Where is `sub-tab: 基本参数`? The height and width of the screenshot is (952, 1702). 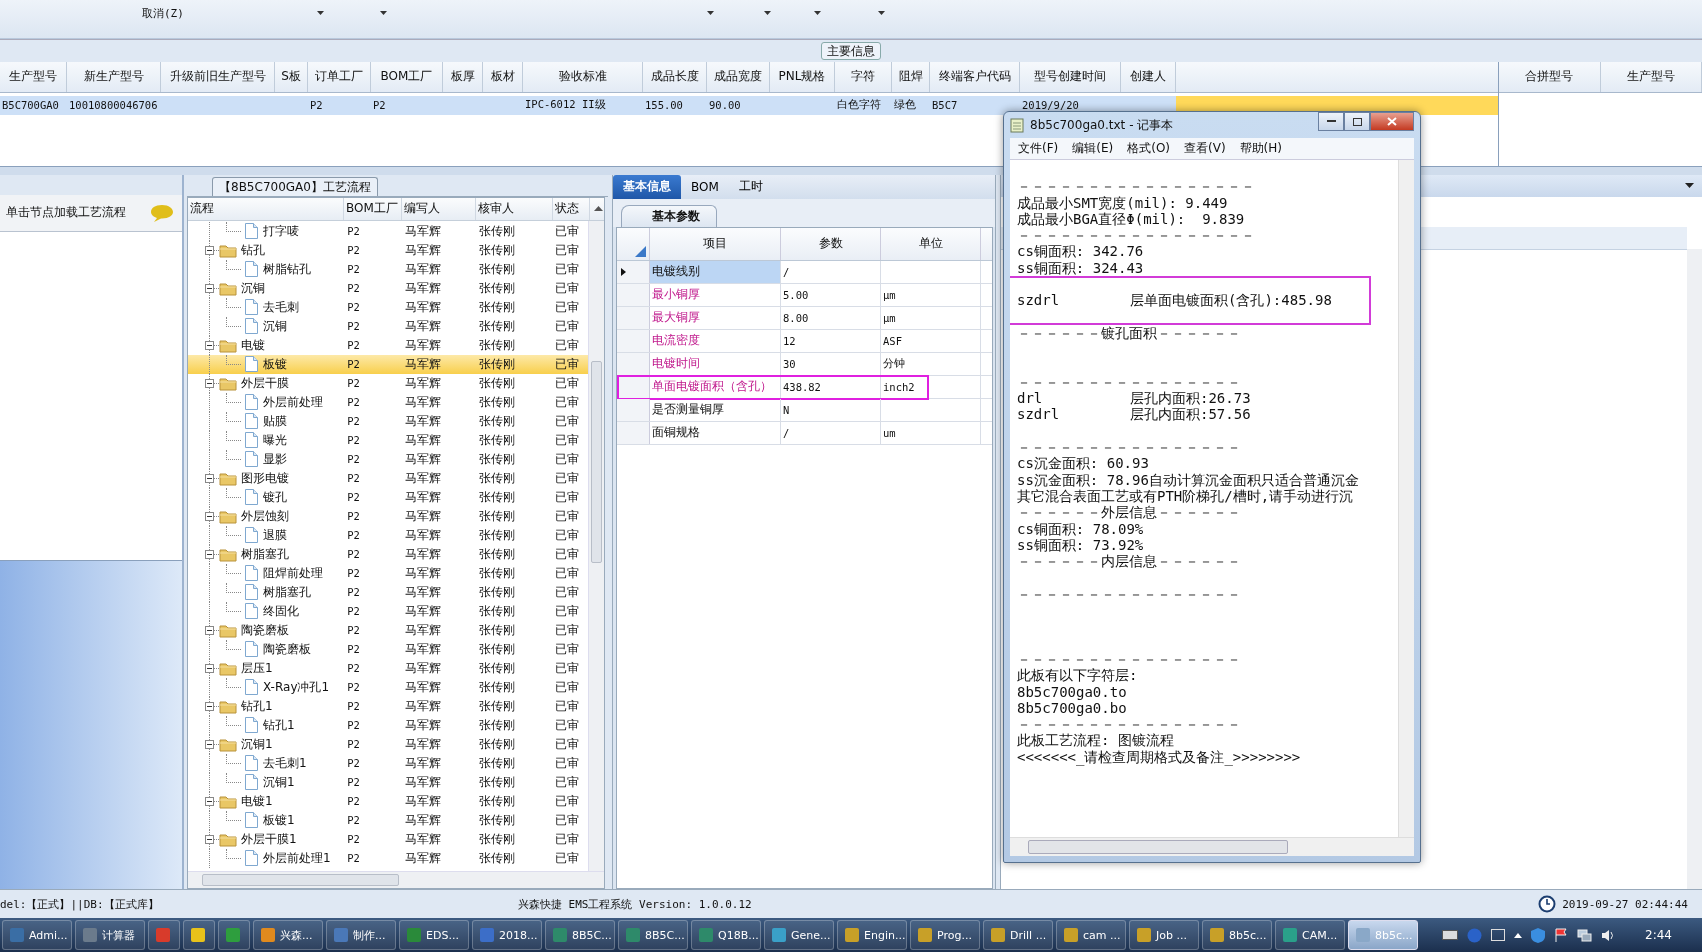
sub-tab: 基本参数 is located at coordinates (669, 215).